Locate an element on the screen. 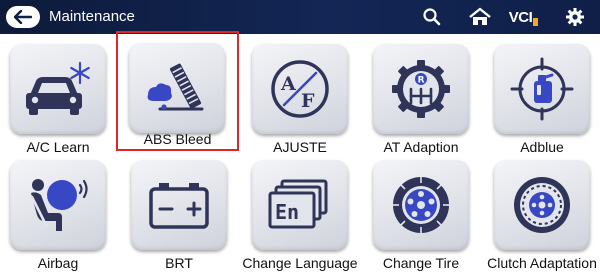 This screenshot has width=600, height=276. tile-label: Airbag is located at coordinates (58, 263).